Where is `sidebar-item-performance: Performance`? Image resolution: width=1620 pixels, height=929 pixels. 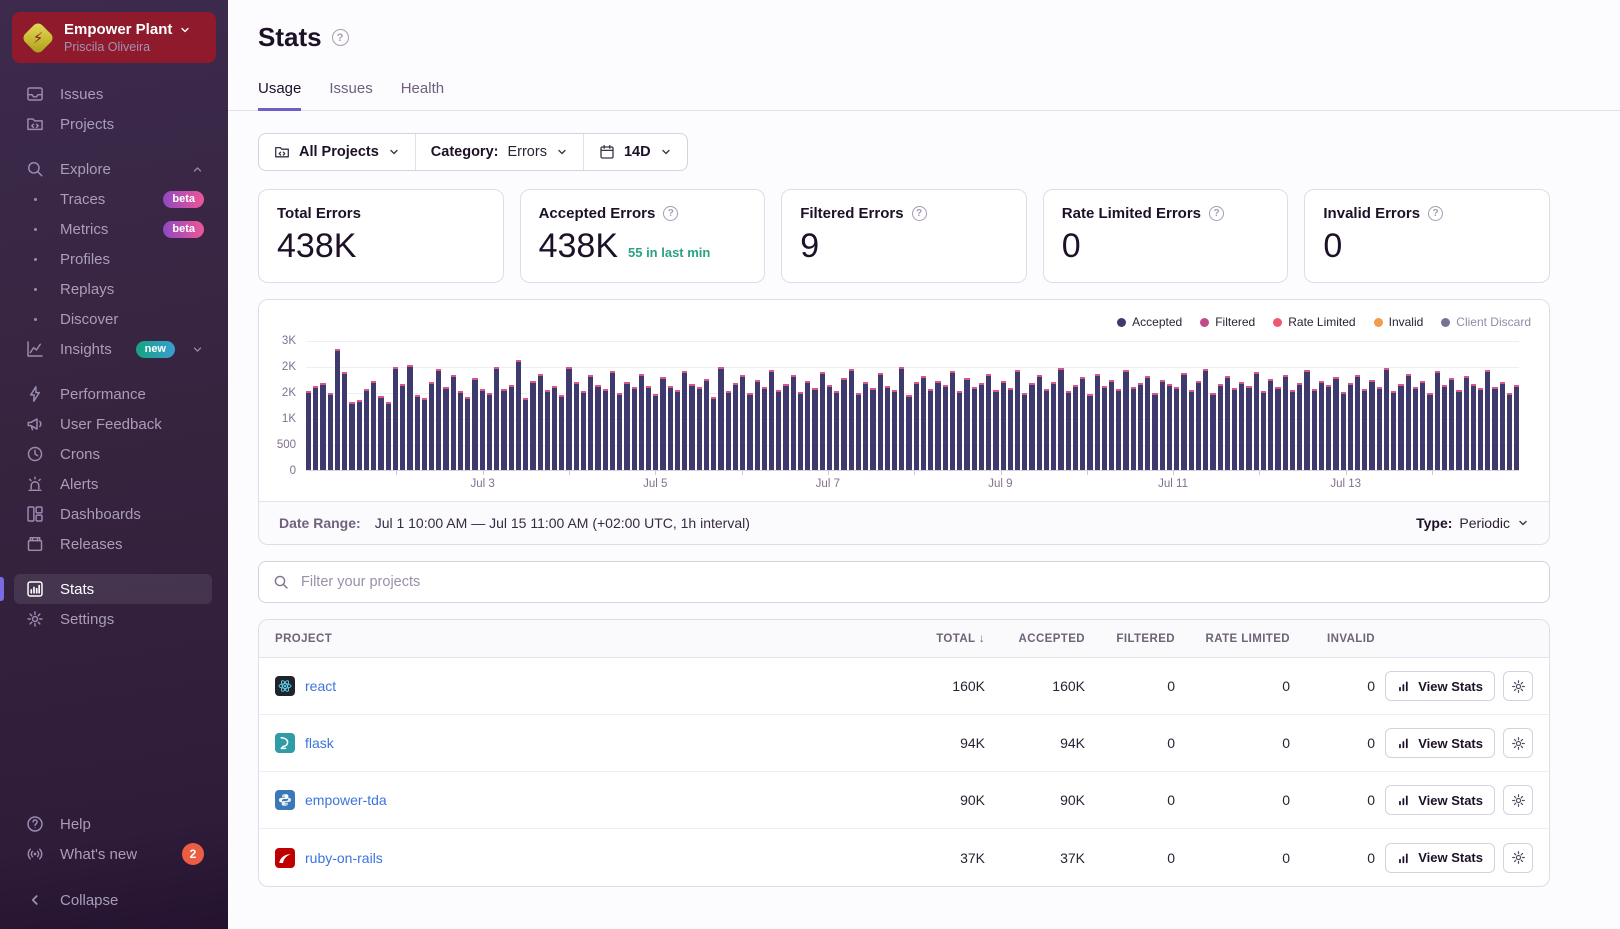 sidebar-item-performance: Performance is located at coordinates (113, 394).